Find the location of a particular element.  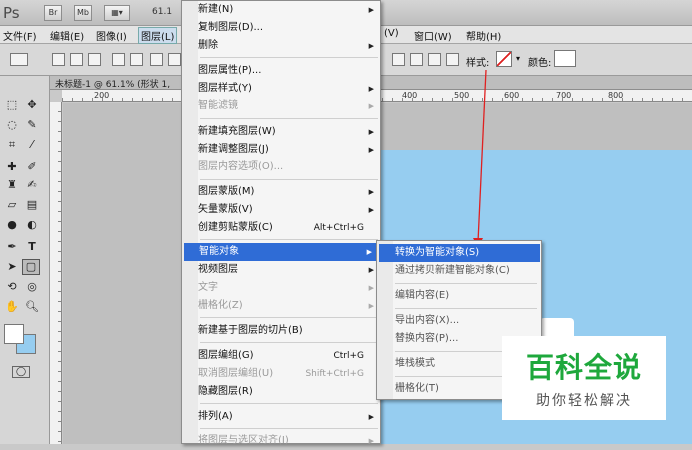

menu-item-layer-style: 图层样式(Y) ▶ is located at coordinates (289, 89).